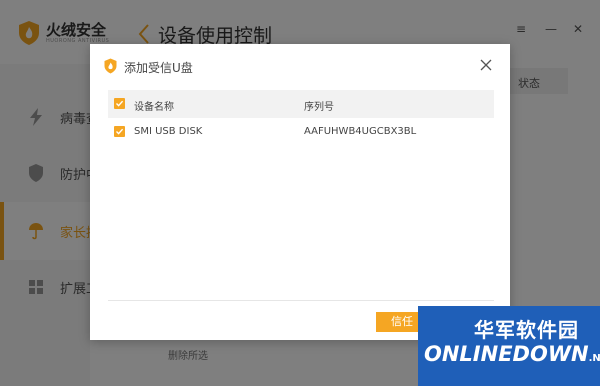 This screenshot has height=386, width=600. What do you see at coordinates (154, 107) in the screenshot?
I see `column-header-device-name: 设备名称` at bounding box center [154, 107].